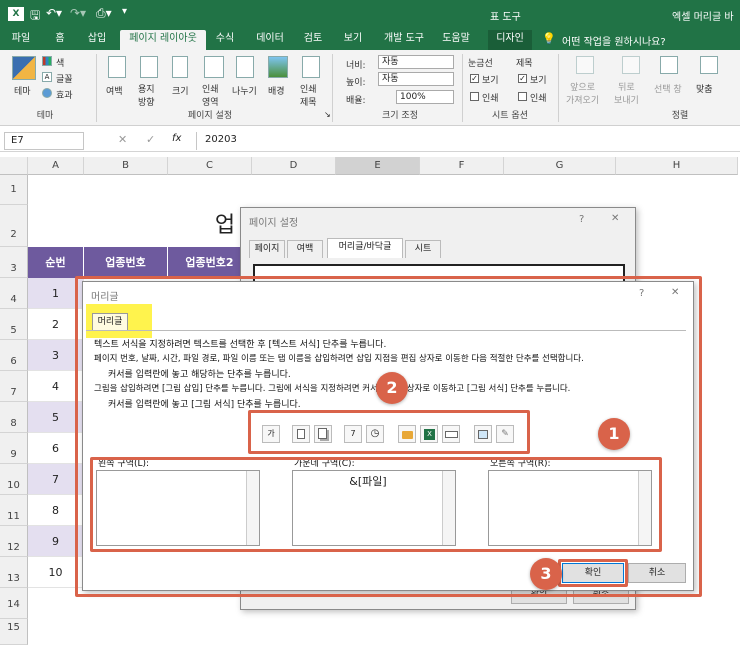 Image resolution: width=740 pixels, height=645 pixels. I want to click on row-header-15: 15, so click(14, 632).